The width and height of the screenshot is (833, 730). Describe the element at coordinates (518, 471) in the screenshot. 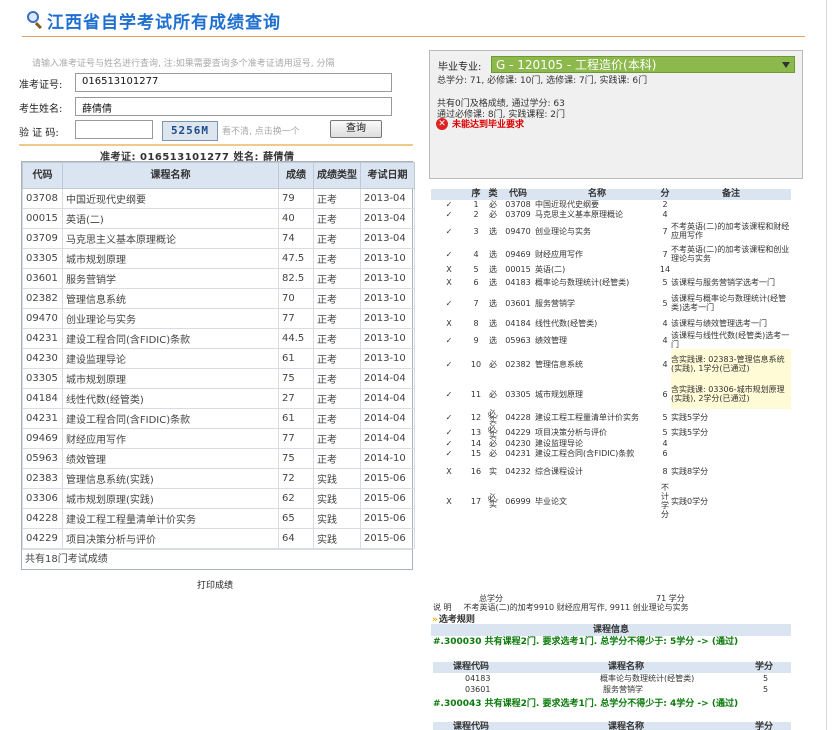

I see `plan-code: 04232` at that location.